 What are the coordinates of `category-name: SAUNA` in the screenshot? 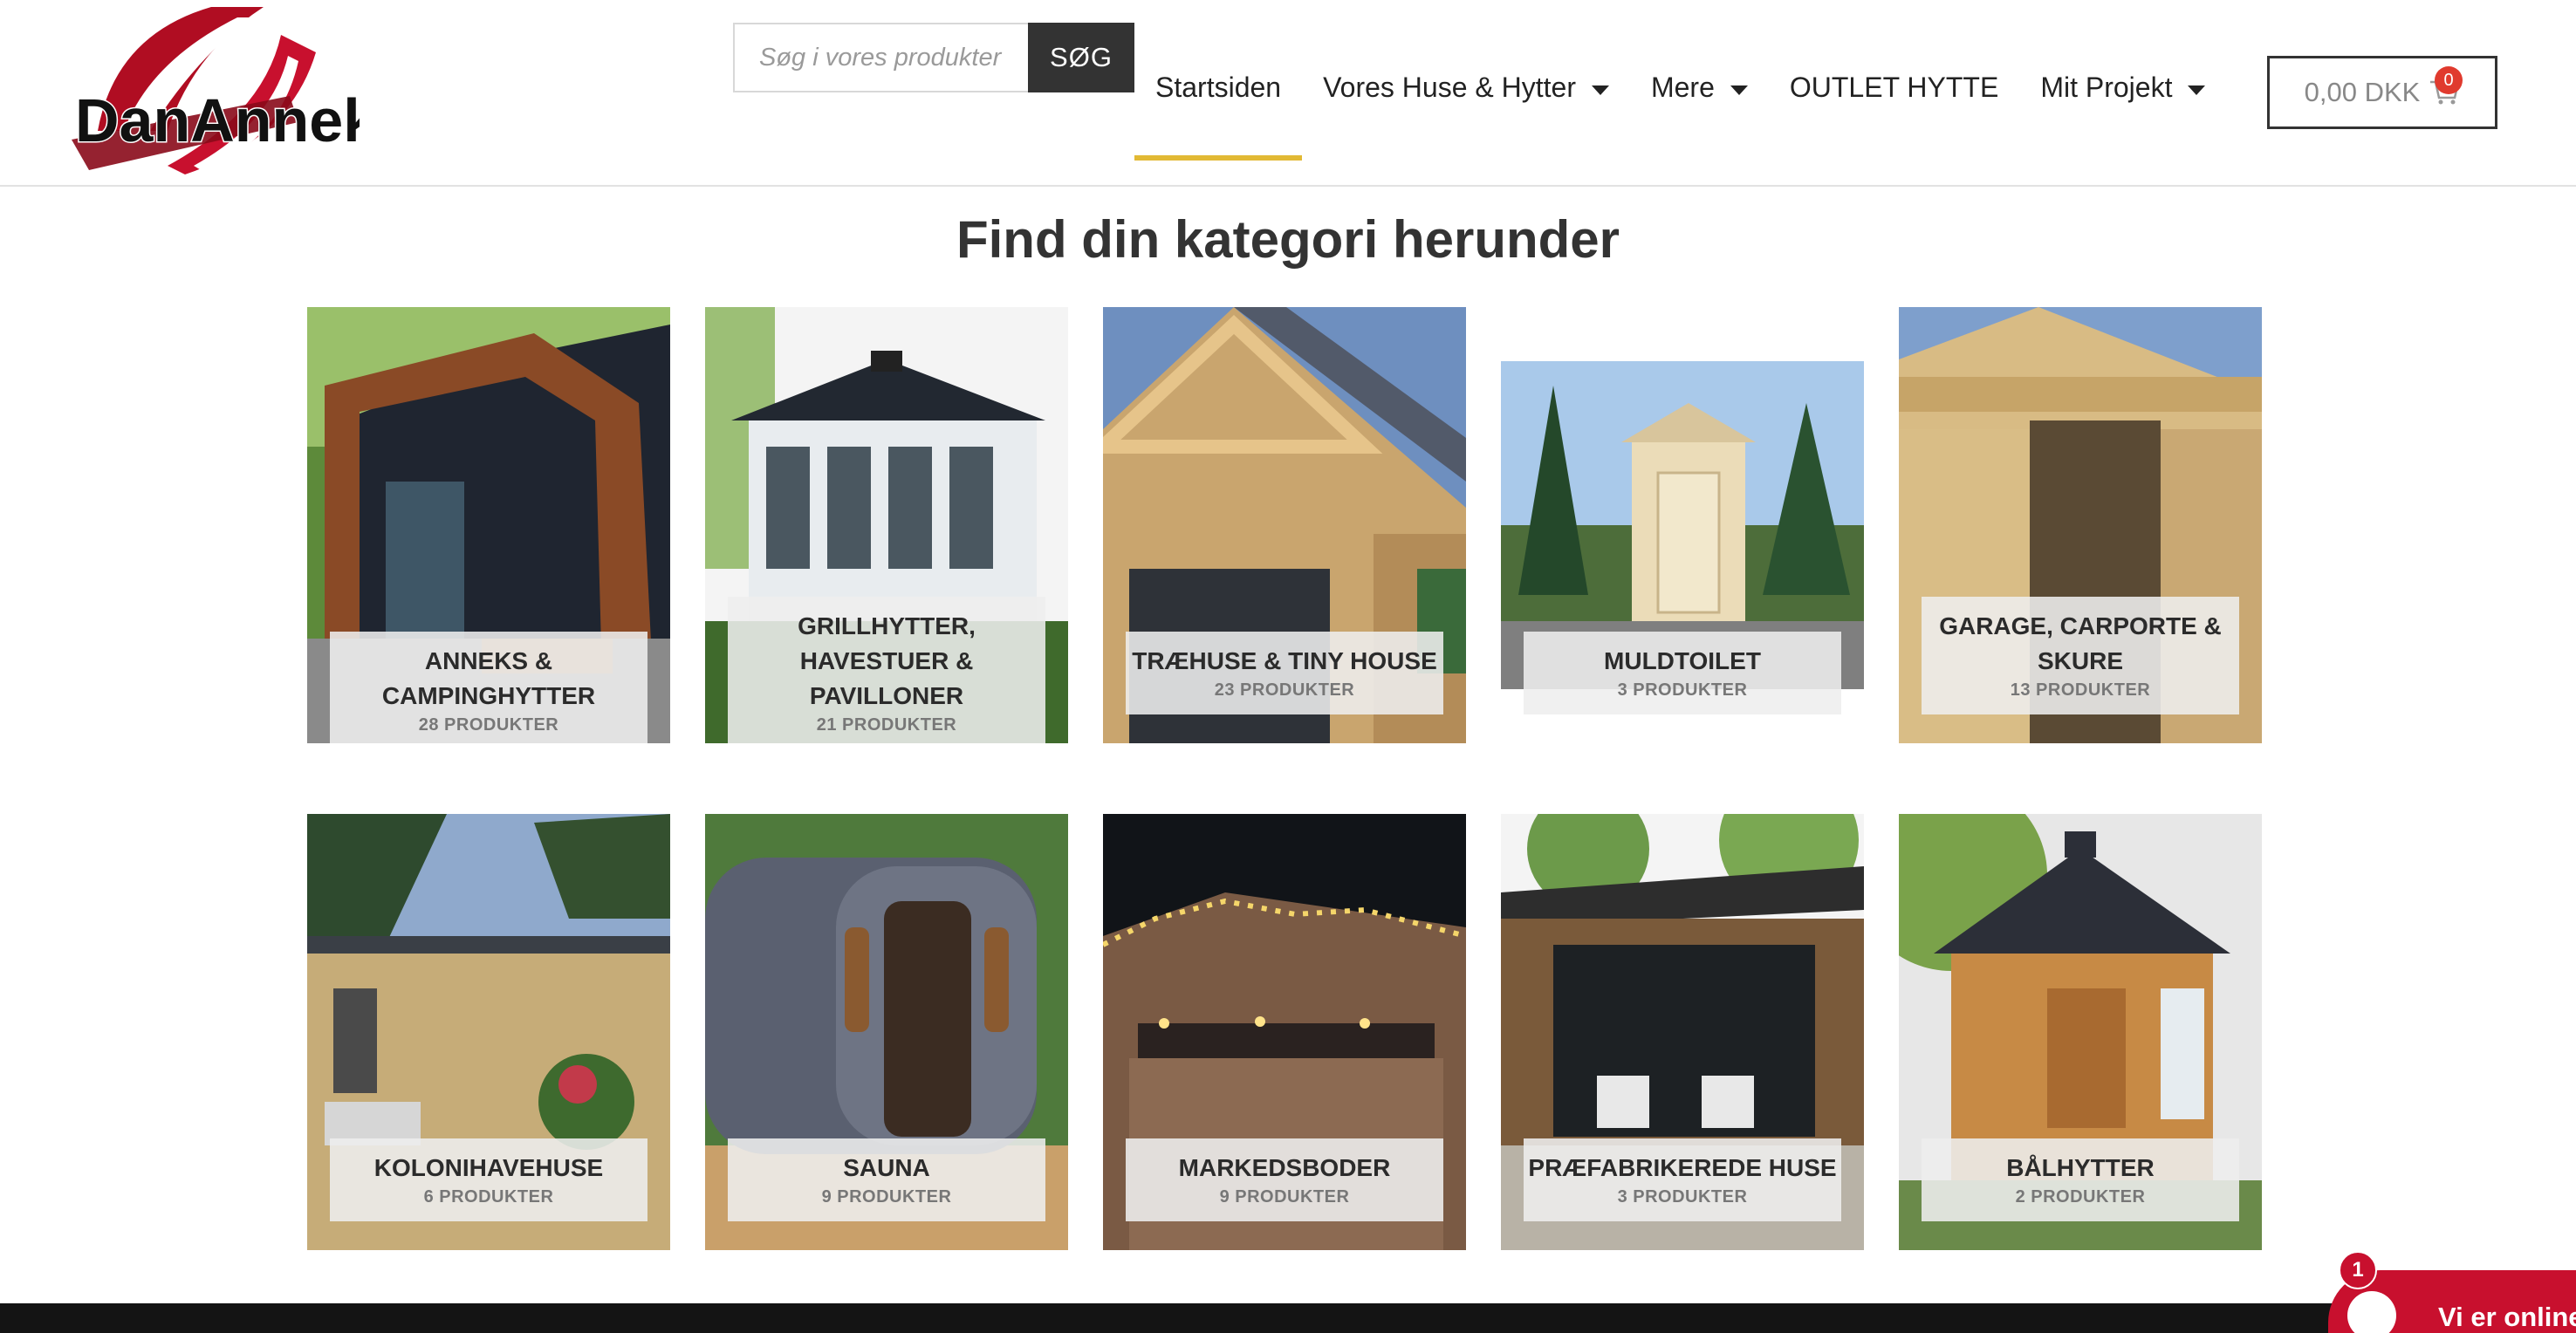 It's located at (886, 1167).